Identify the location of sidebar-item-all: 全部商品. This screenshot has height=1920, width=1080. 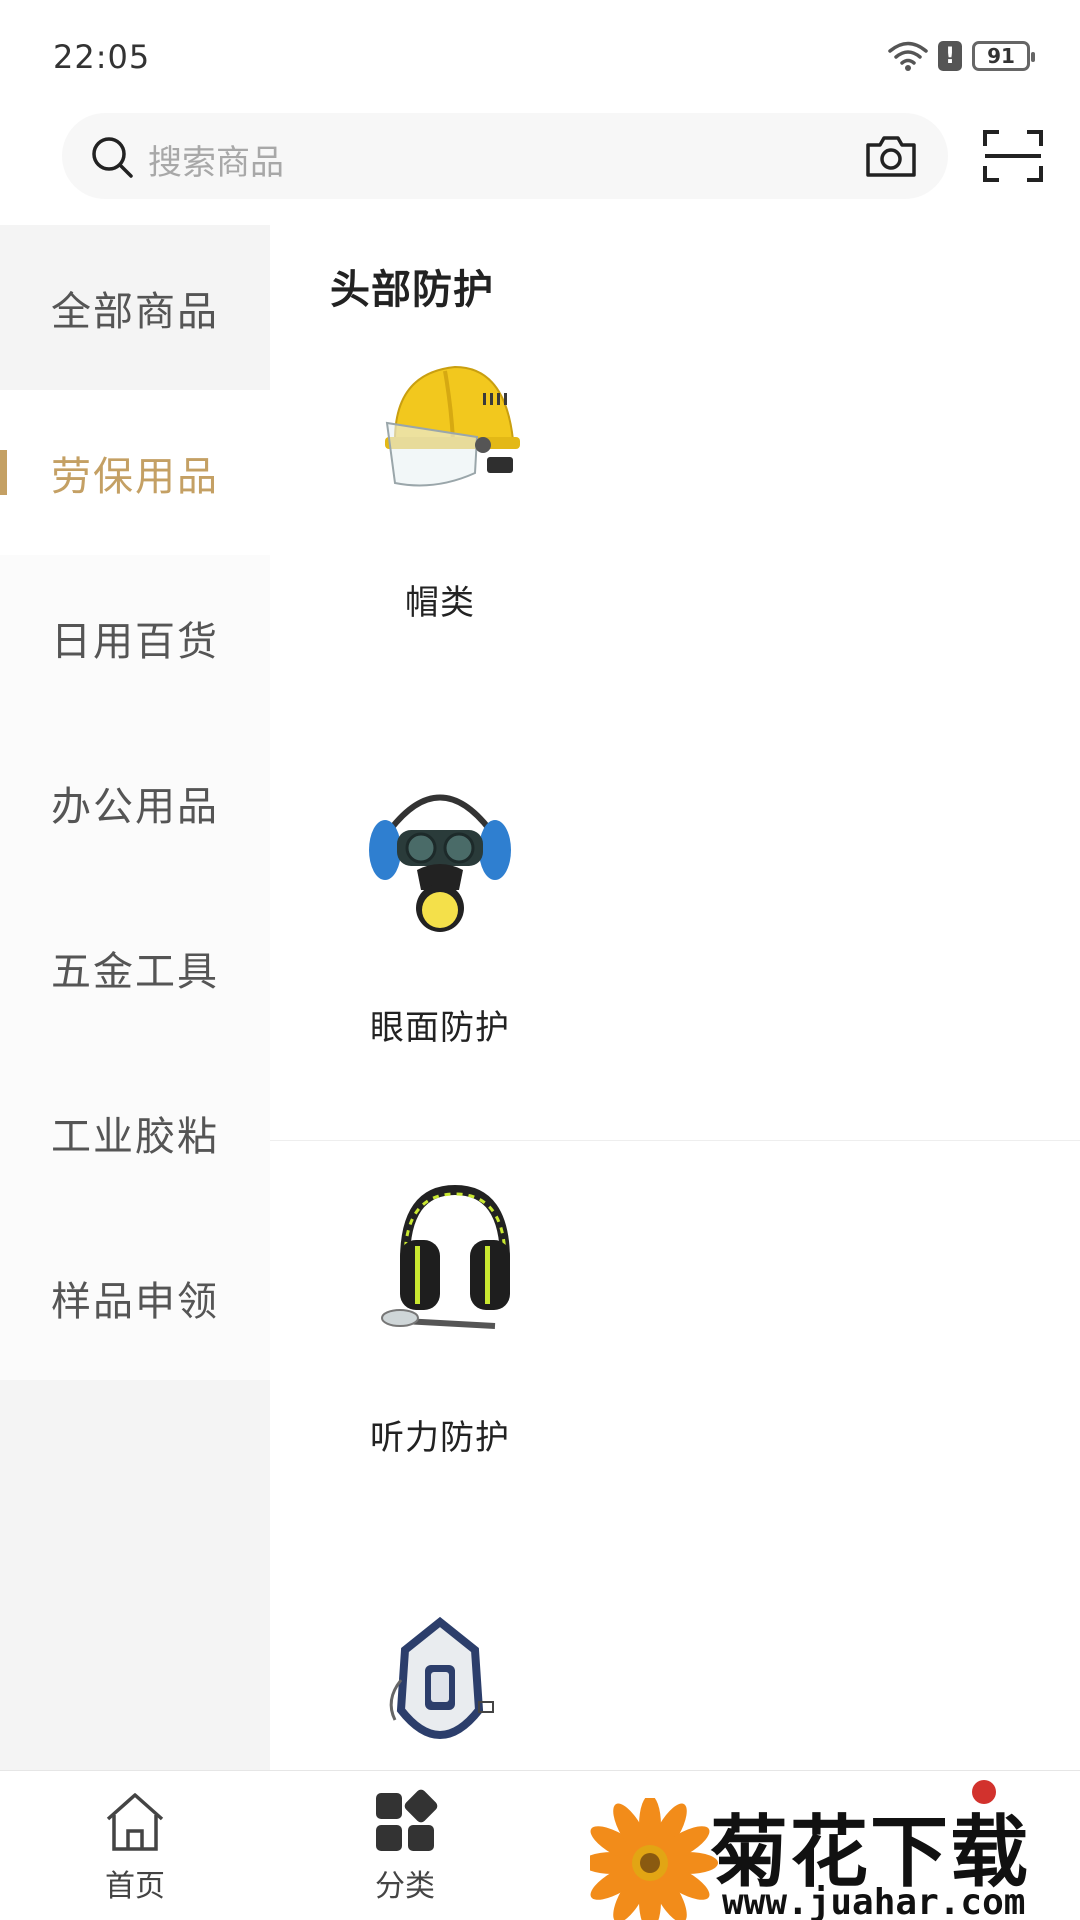
(135, 307).